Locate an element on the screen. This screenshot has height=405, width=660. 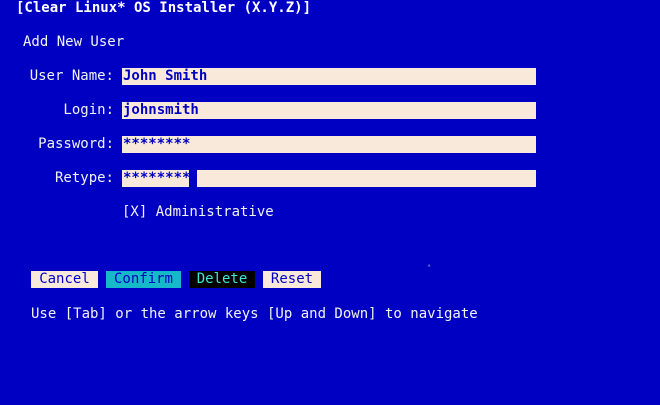
confirm-button: Confirm is located at coordinates (143, 279).